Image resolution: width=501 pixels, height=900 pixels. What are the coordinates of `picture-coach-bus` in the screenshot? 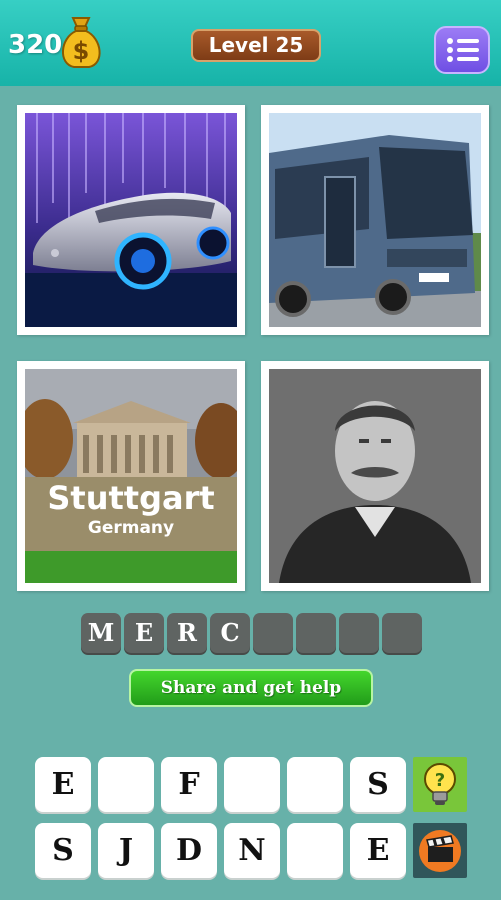 It's located at (375, 220).